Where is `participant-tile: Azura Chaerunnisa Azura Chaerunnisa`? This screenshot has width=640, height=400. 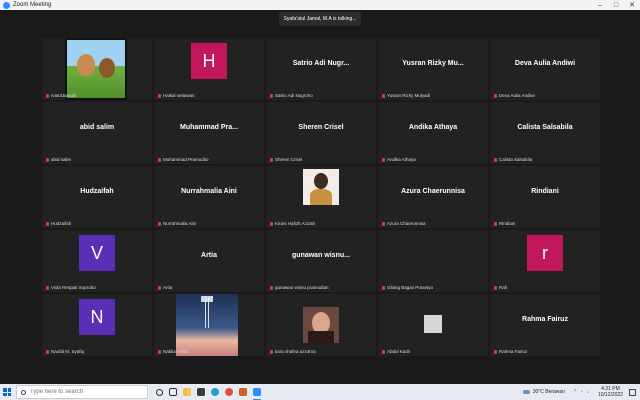
participant-tile: Azura Chaerunnisa Azura Chaerunnisa is located at coordinates (433, 197).